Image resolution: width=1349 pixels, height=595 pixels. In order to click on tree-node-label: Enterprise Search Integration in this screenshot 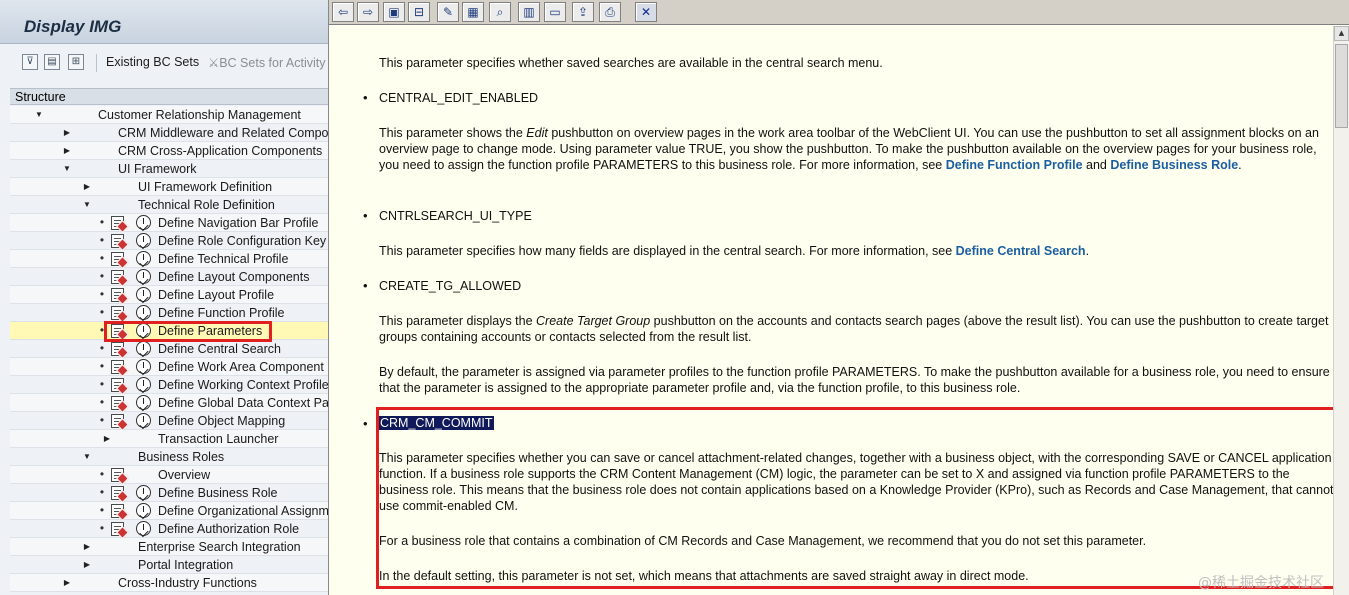, I will do `click(219, 547)`.